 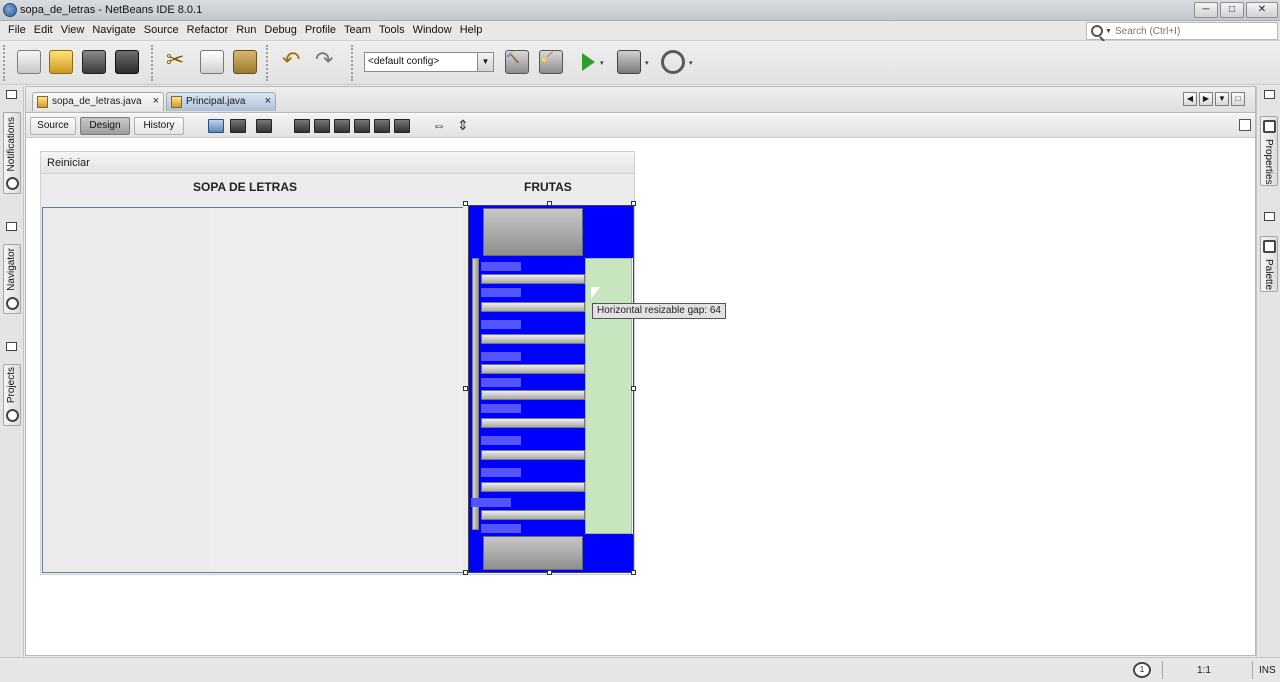 I want to click on scroll-left-icon: ◀, so click(x=1190, y=99).